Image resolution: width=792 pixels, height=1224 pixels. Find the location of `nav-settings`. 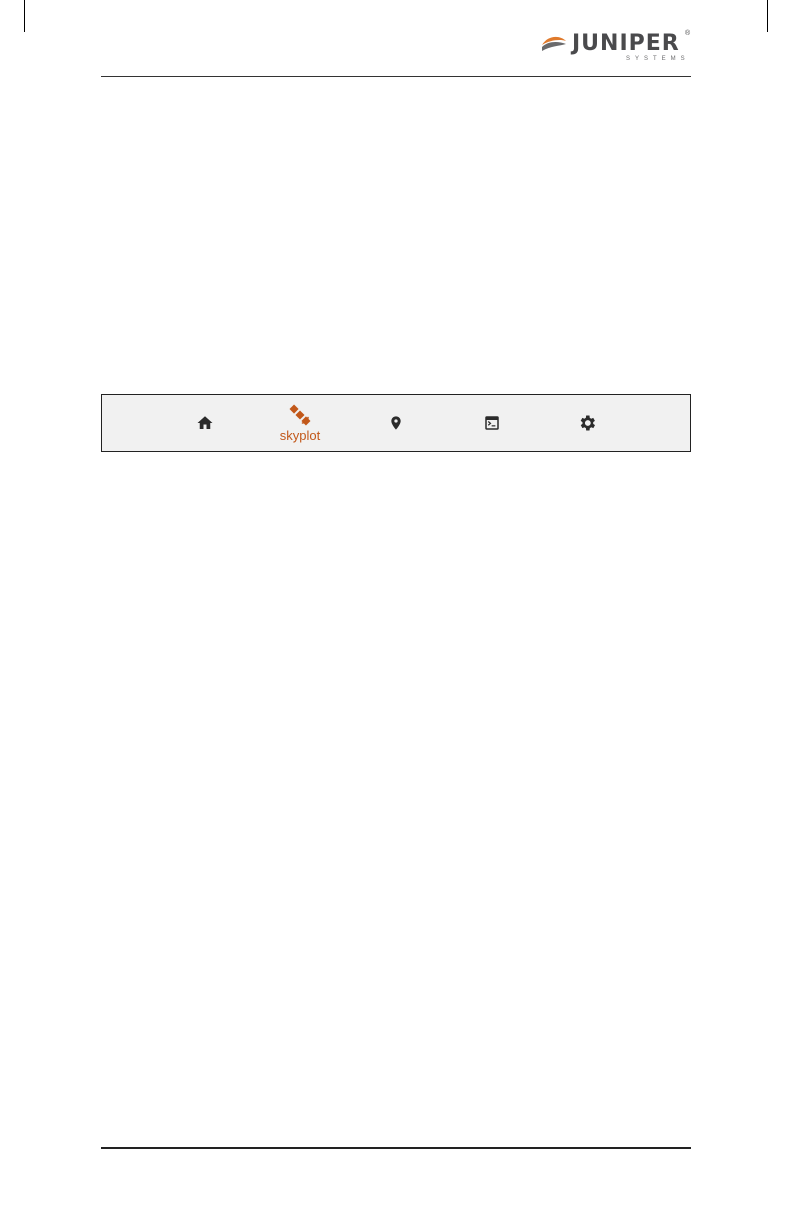

nav-settings is located at coordinates (587, 423).